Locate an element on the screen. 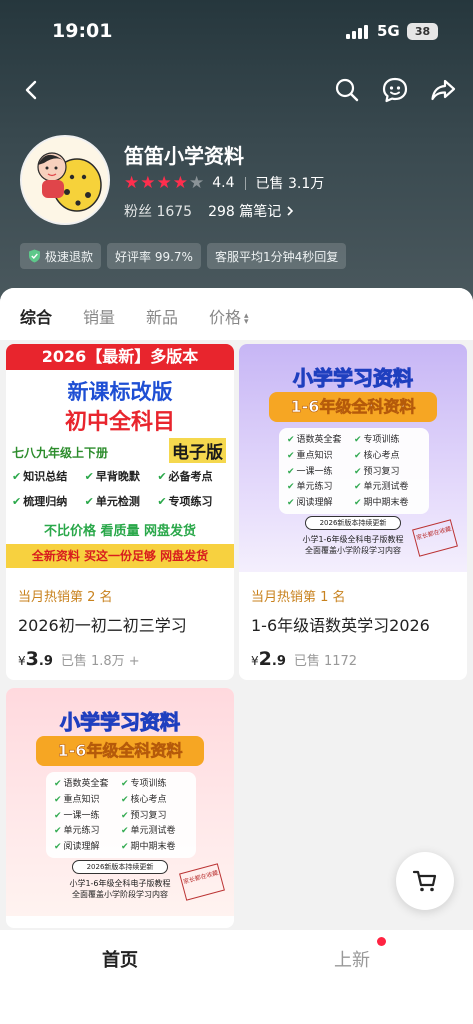 The image size is (473, 1024). tag-label: 好评率 99.7% is located at coordinates (154, 256).